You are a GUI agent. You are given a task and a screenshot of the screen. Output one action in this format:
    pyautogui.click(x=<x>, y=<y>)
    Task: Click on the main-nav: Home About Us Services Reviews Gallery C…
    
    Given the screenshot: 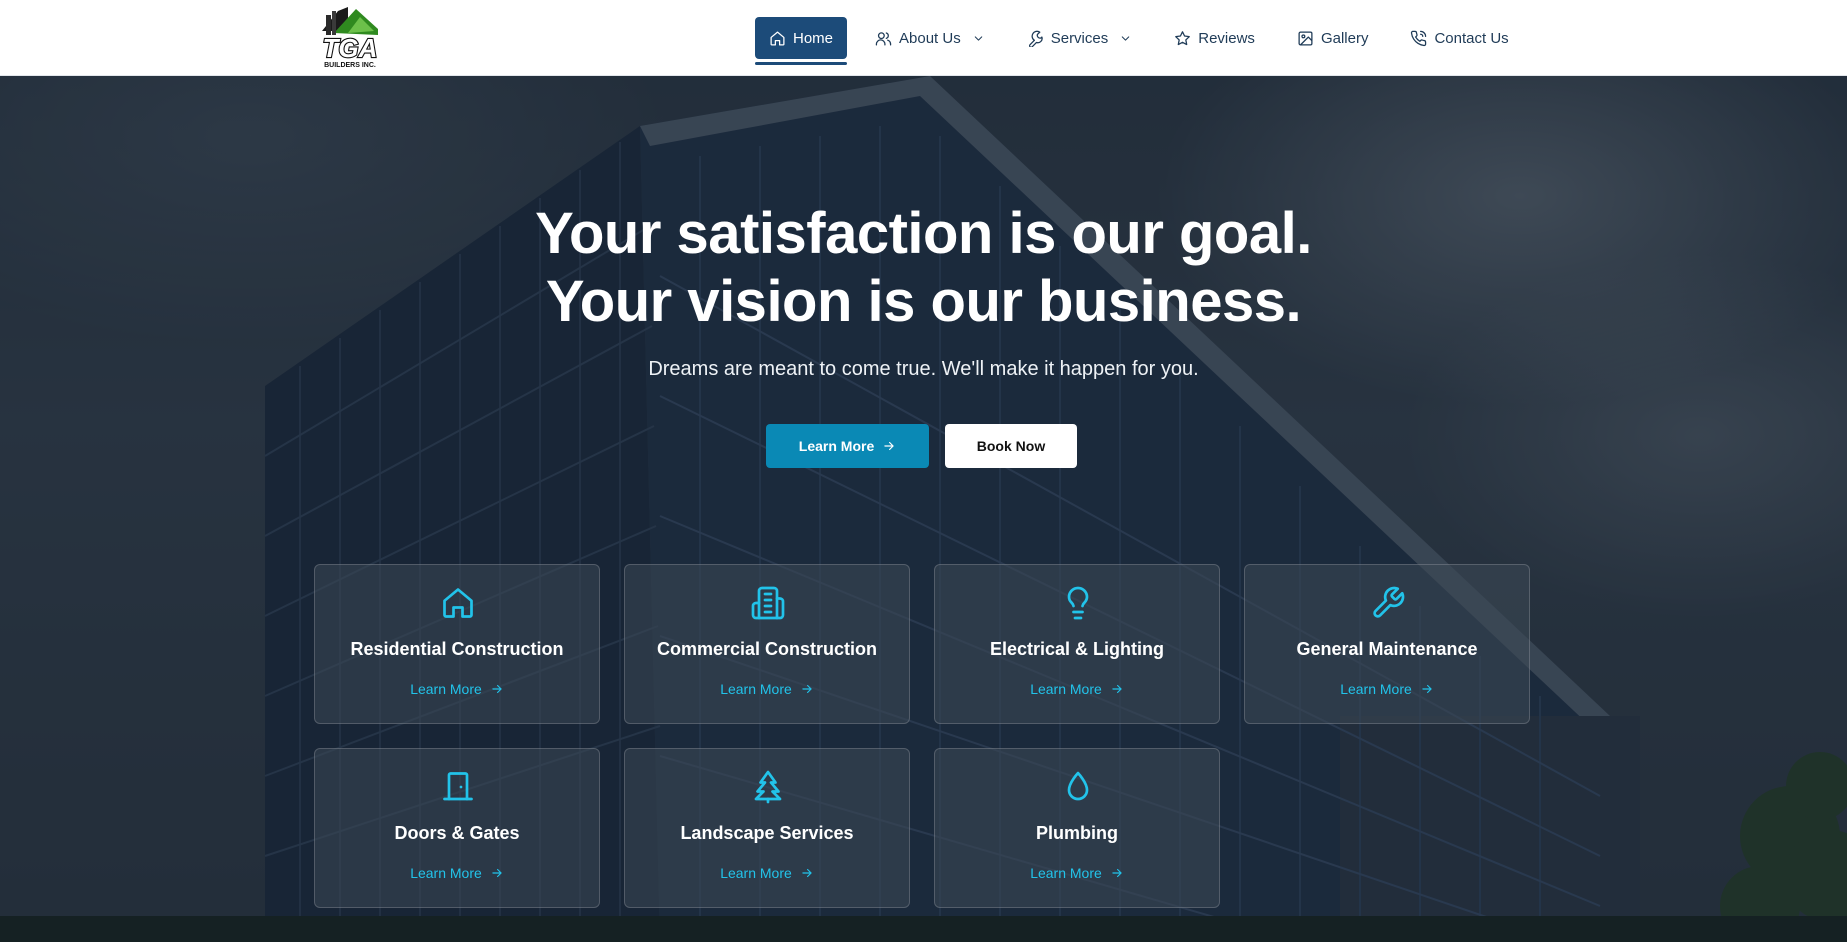 What is the action you would take?
    pyautogui.click(x=1146, y=40)
    